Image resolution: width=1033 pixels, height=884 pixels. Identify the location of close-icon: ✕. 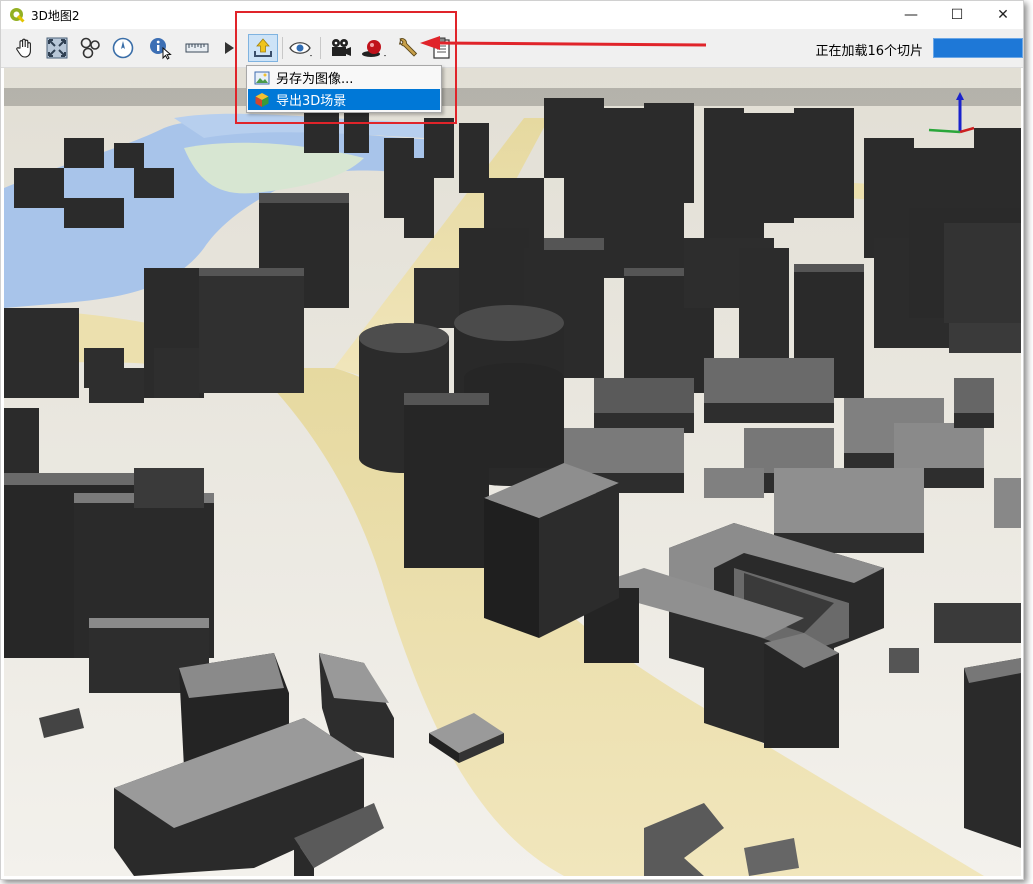
(1003, 15).